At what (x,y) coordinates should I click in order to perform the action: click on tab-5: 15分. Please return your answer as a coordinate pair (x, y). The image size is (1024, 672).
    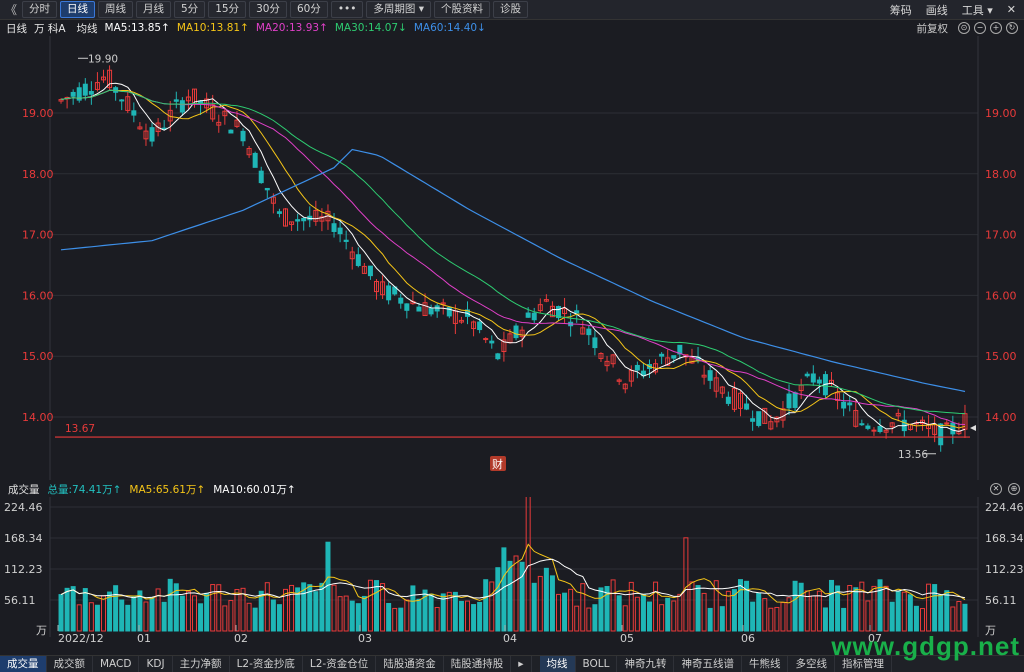
    Looking at the image, I should click on (227, 9).